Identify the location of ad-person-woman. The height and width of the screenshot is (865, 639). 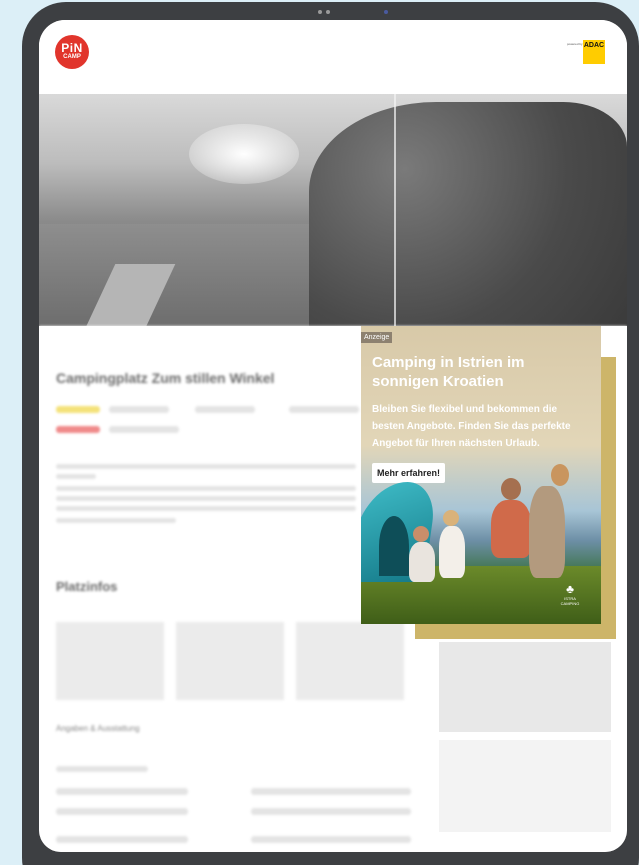
(547, 532).